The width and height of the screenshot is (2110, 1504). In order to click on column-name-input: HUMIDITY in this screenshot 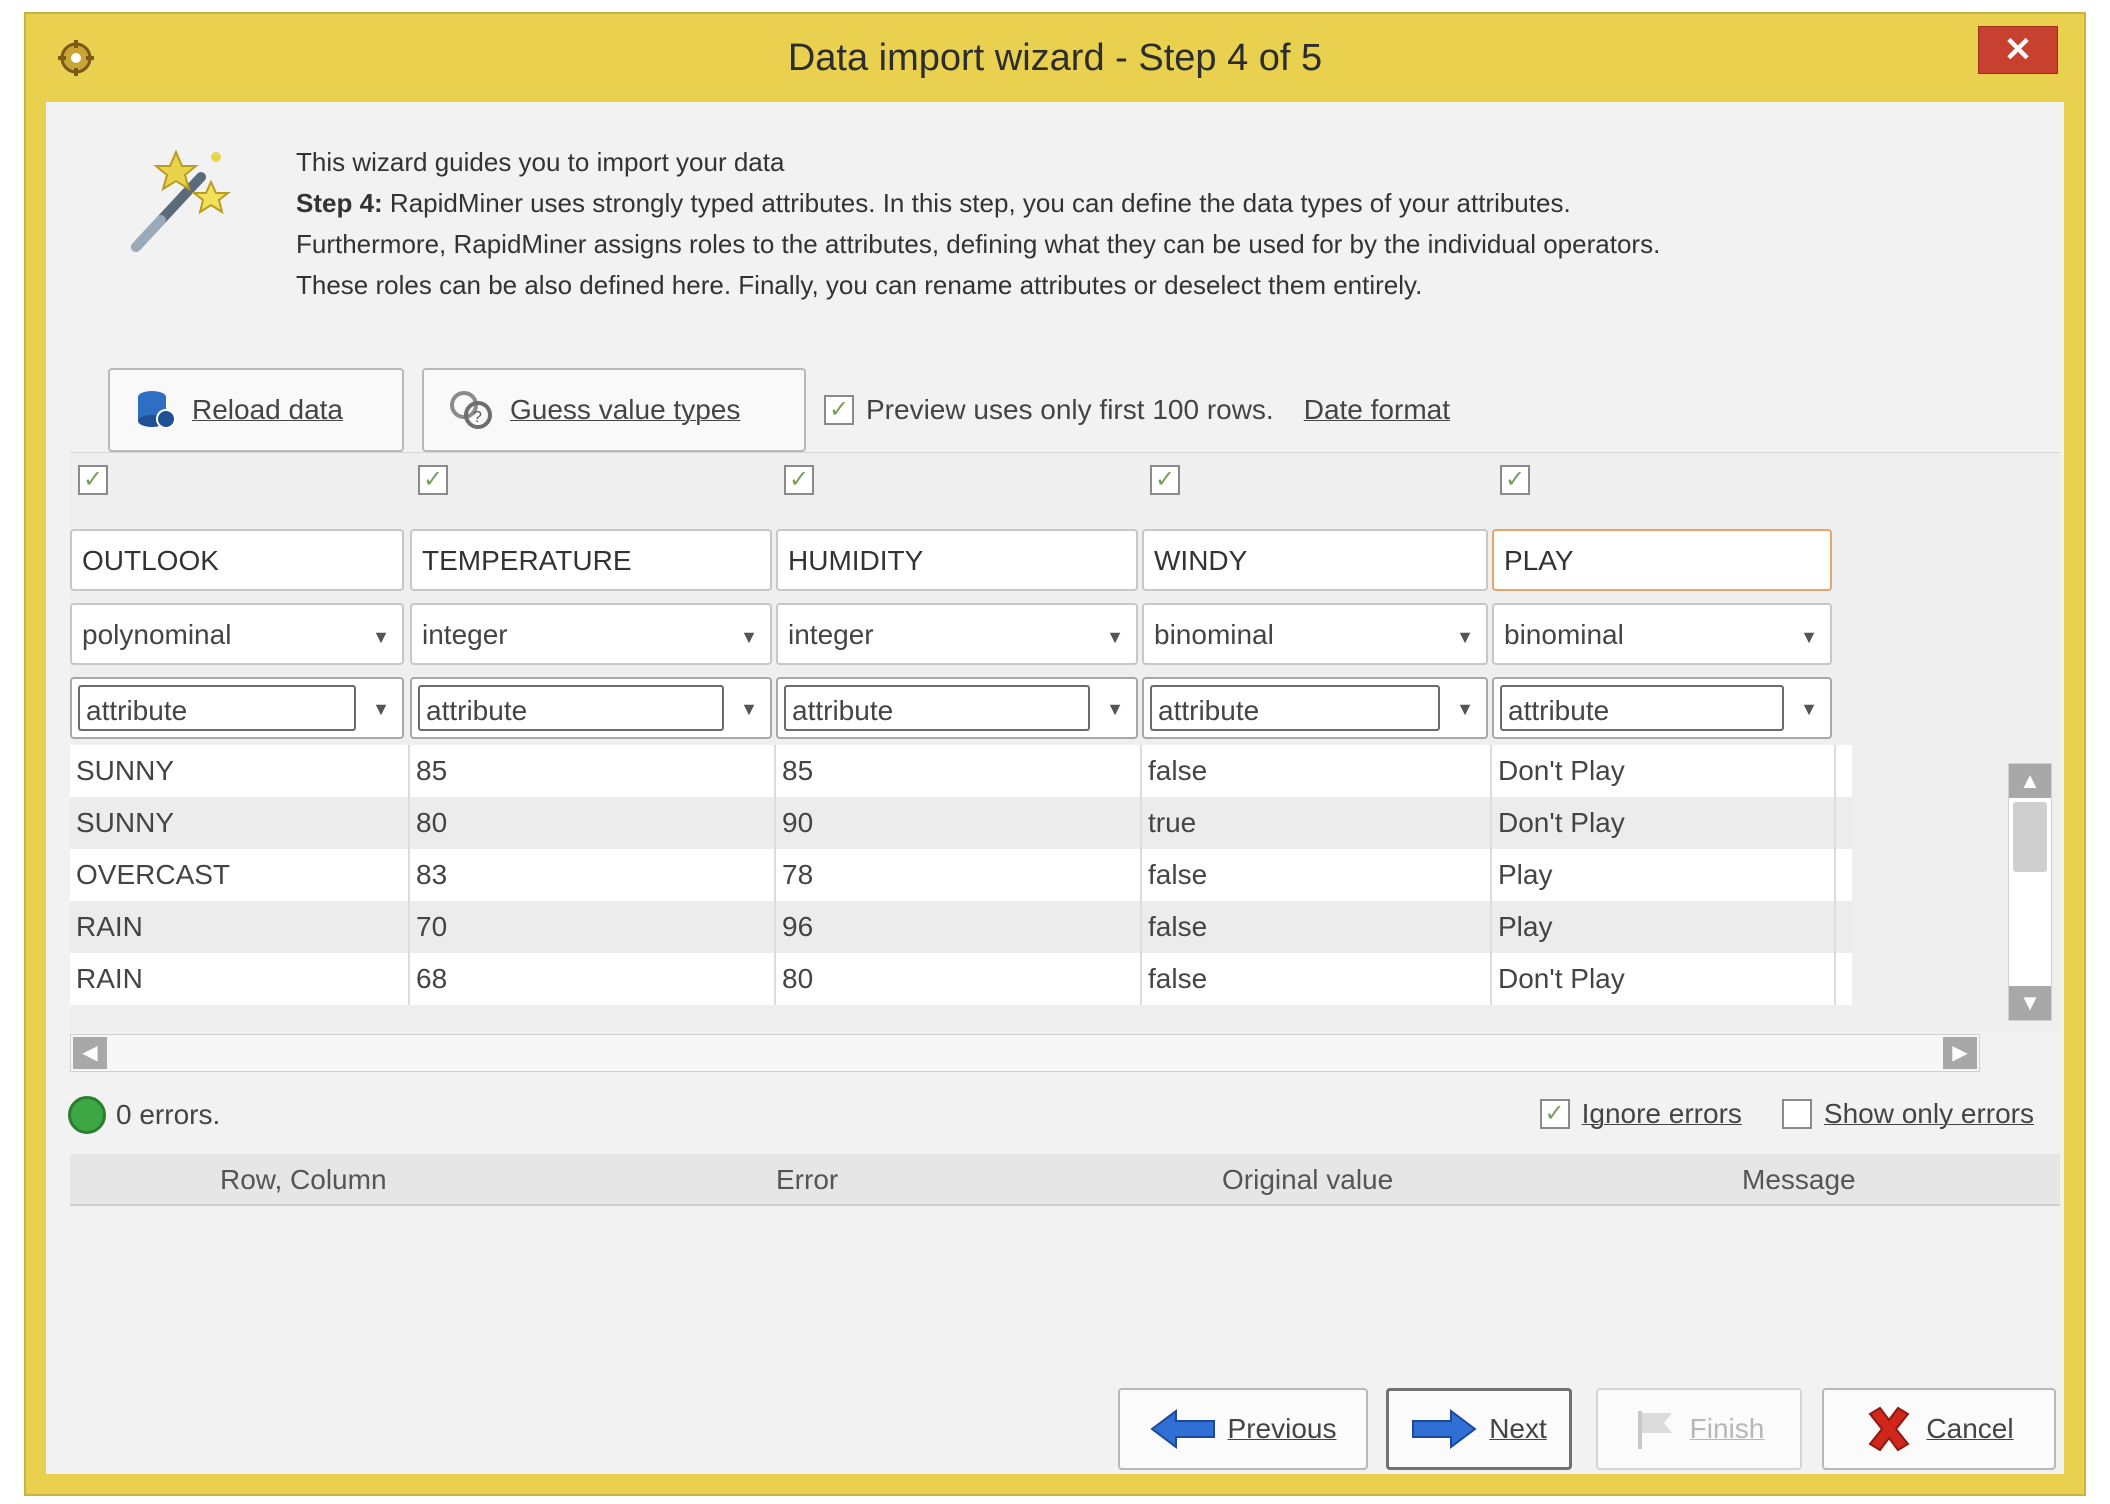, I will do `click(957, 560)`.